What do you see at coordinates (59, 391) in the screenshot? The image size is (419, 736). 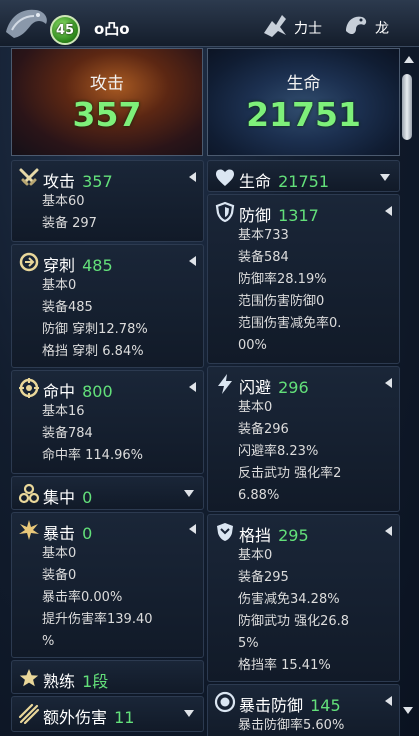 I see `stat-title: 命中` at bounding box center [59, 391].